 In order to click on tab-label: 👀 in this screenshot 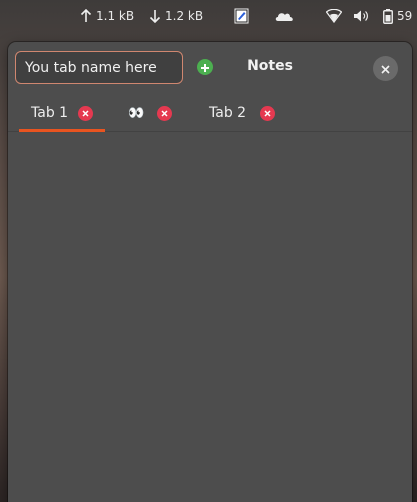, I will do `click(136, 113)`.